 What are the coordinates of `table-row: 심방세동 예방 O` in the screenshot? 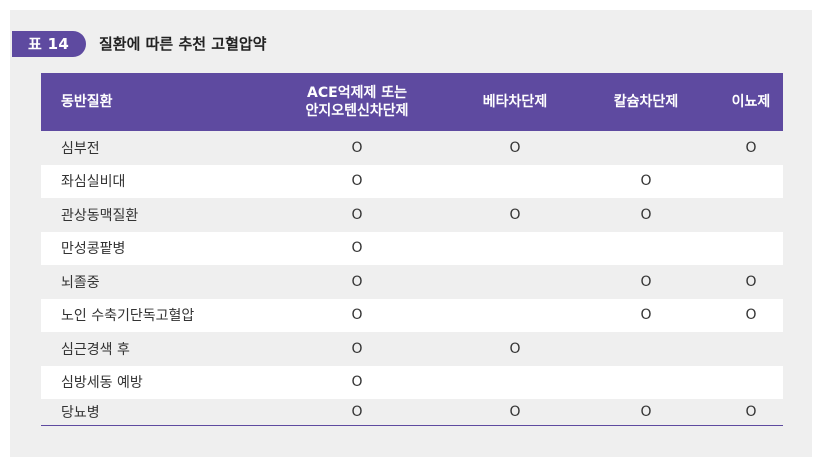 It's located at (412, 382).